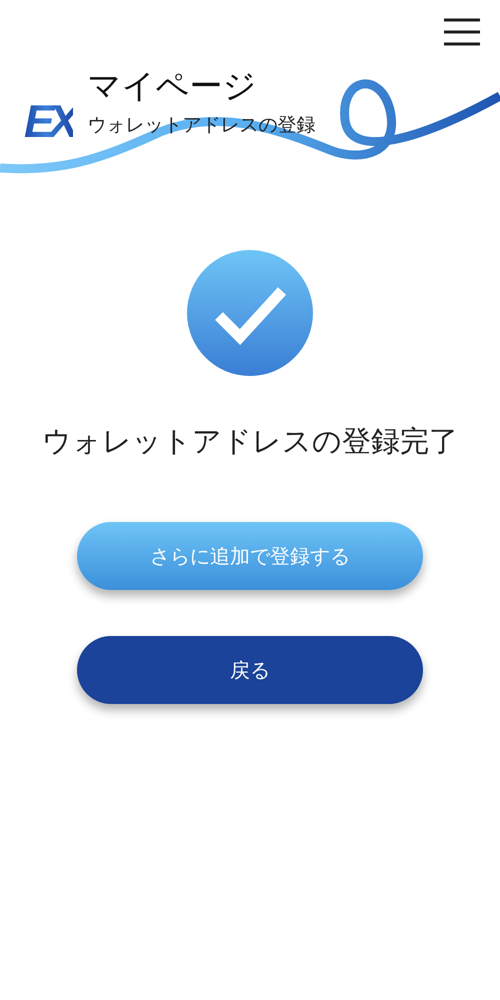 Image resolution: width=500 pixels, height=1000 pixels. What do you see at coordinates (462, 32) in the screenshot?
I see `menu-icon` at bounding box center [462, 32].